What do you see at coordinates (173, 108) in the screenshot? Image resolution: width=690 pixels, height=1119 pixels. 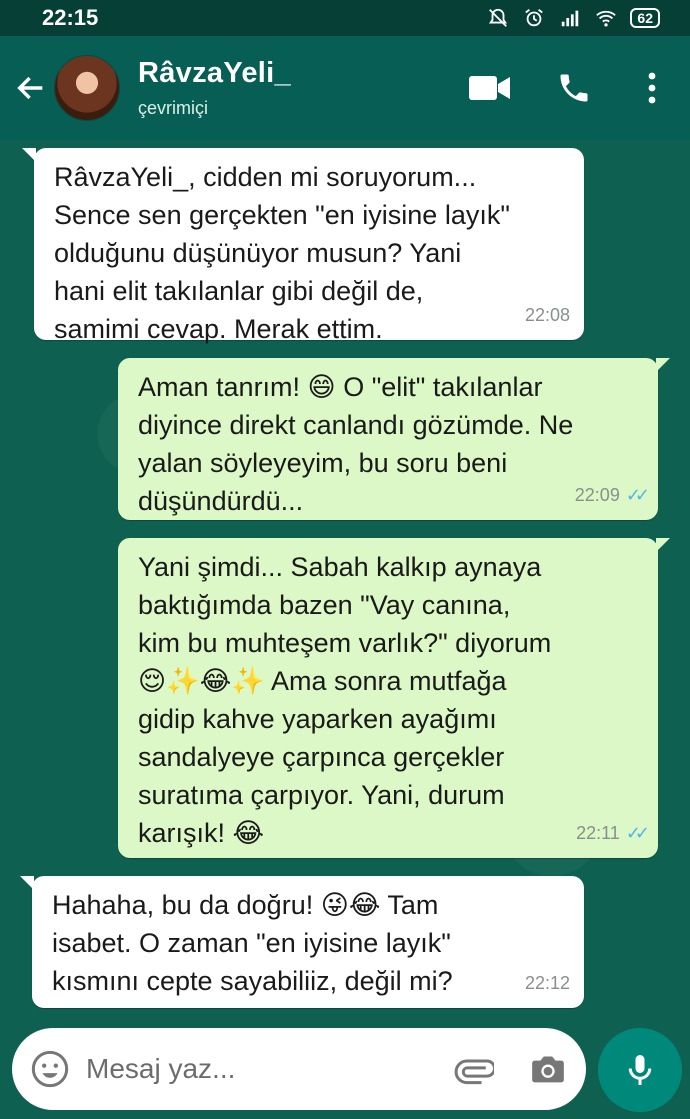 I see `contact-status: çevrimiçi` at bounding box center [173, 108].